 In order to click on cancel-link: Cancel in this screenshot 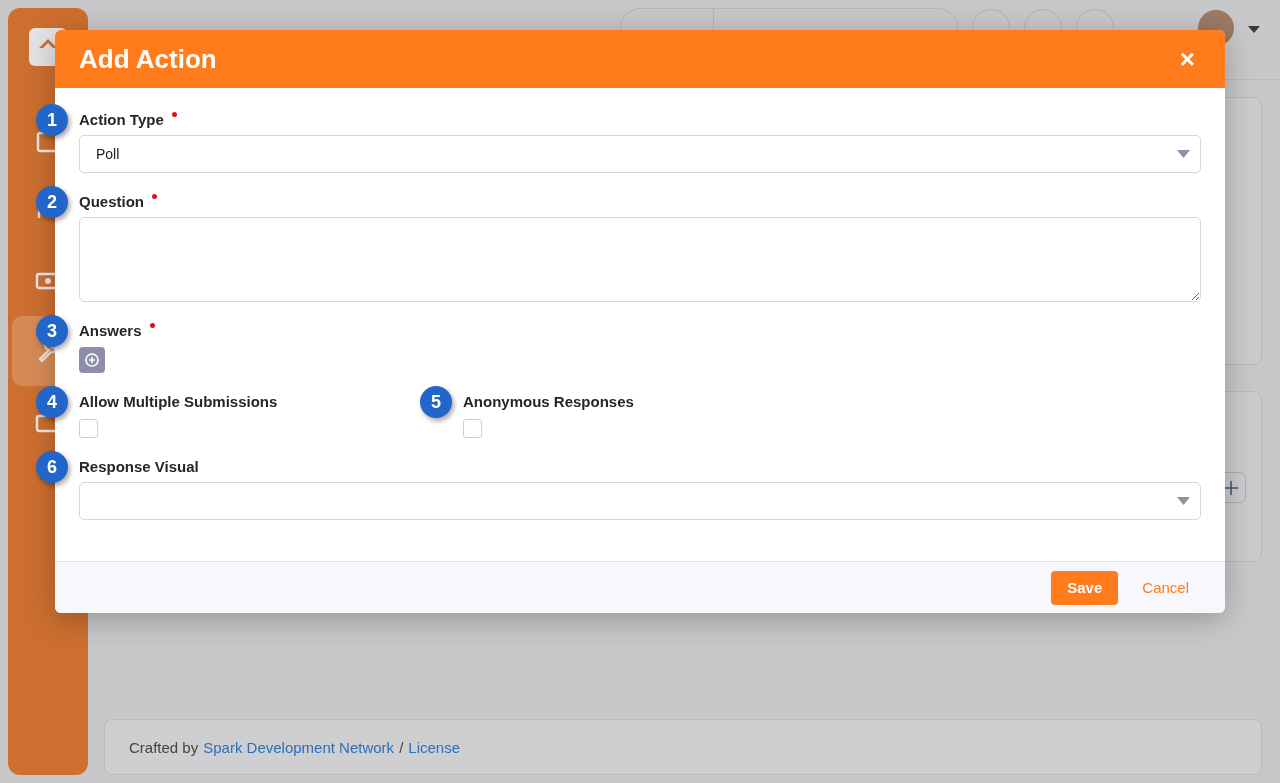, I will do `click(1165, 587)`.